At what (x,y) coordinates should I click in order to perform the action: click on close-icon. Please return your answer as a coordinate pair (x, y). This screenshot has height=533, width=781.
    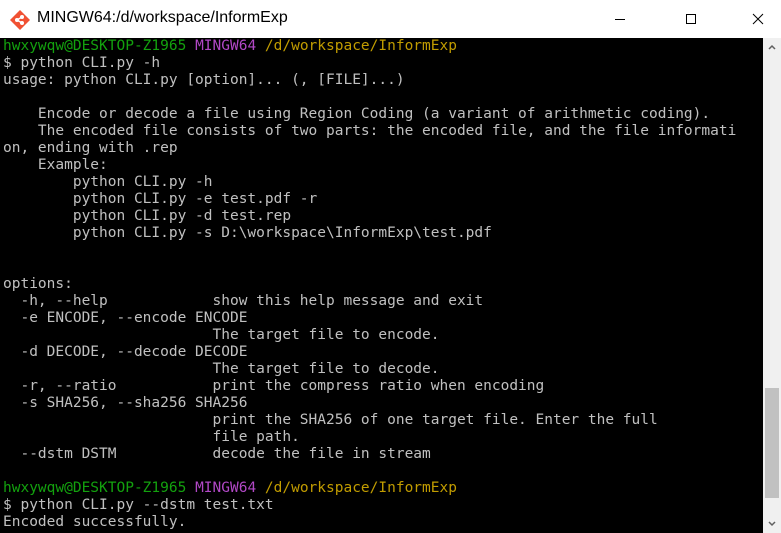
    Looking at the image, I should click on (758, 19).